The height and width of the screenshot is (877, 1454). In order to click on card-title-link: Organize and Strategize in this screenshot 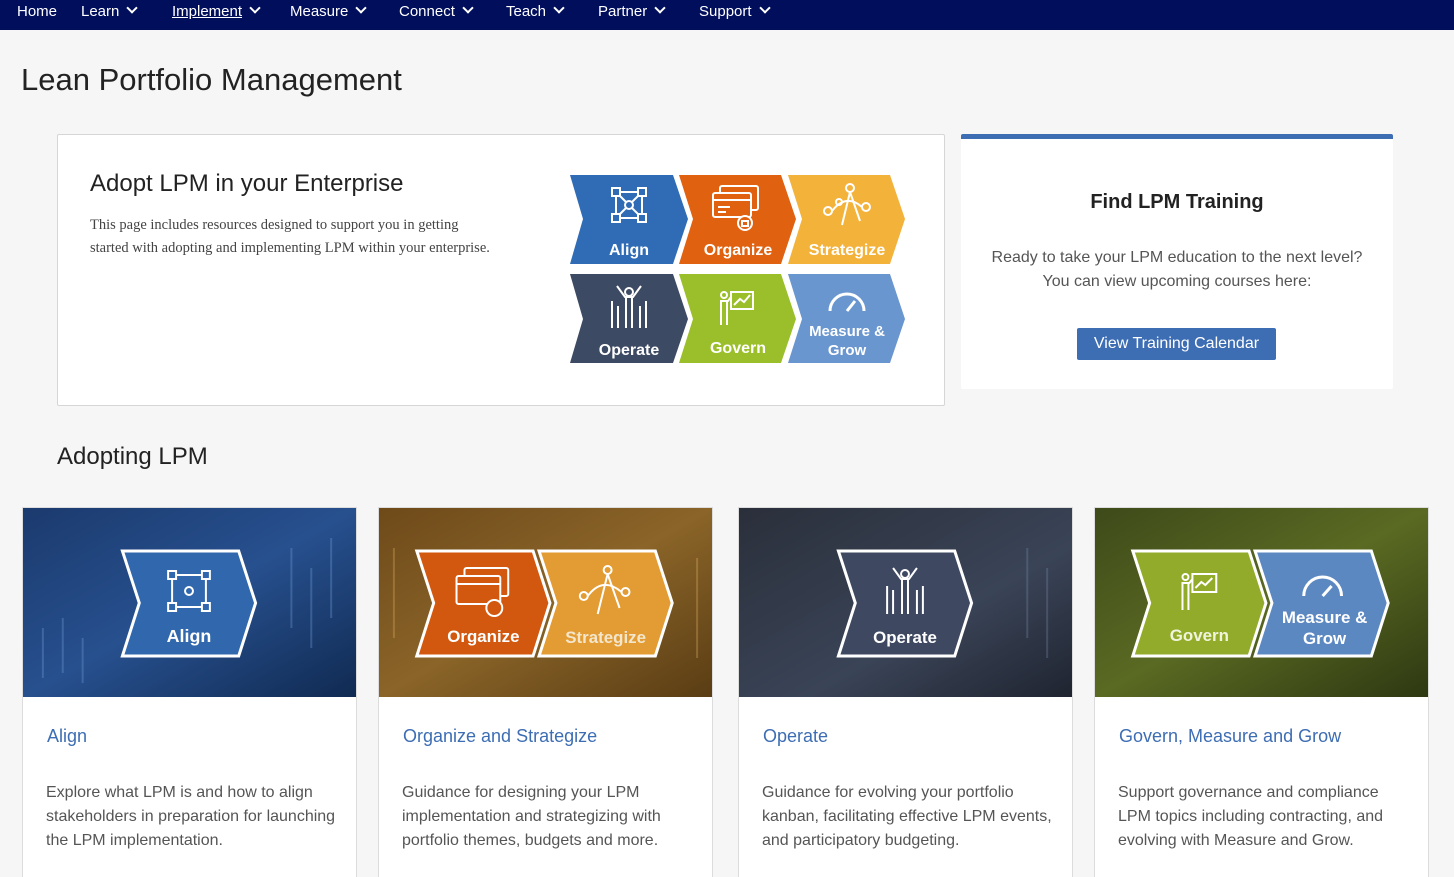, I will do `click(500, 736)`.